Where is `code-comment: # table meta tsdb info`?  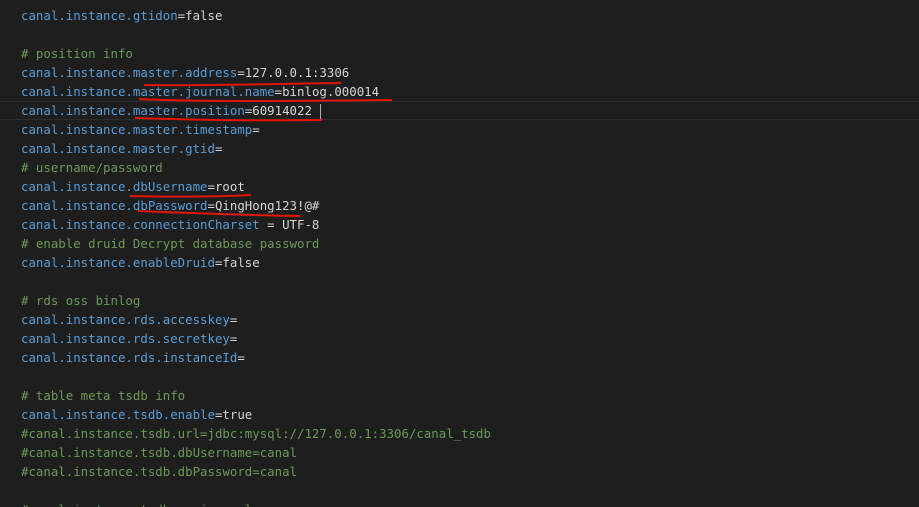 code-comment: # table meta tsdb info is located at coordinates (103, 395).